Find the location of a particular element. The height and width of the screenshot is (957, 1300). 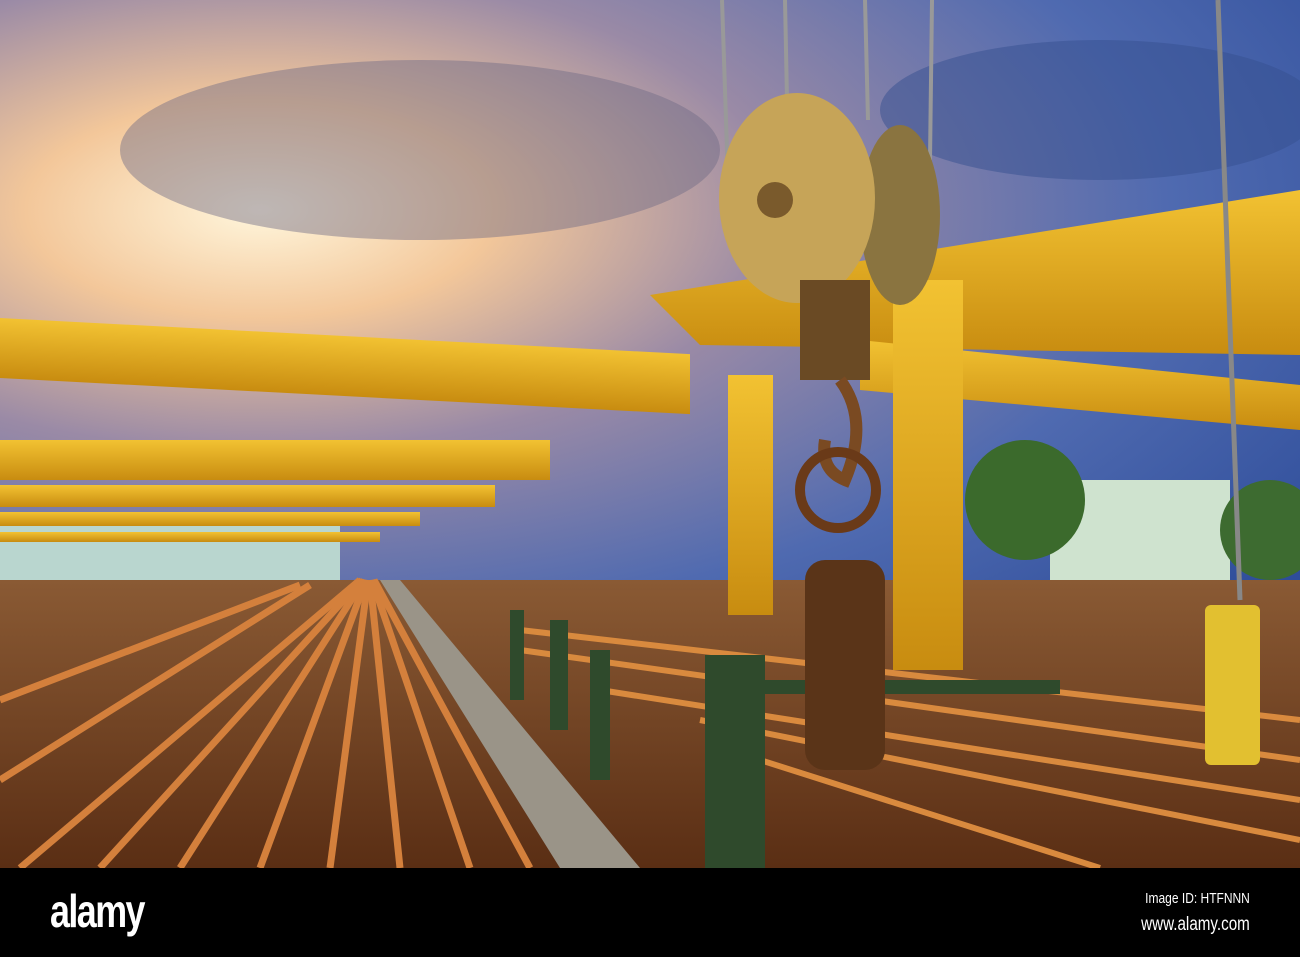

site-url: www.alamy.com is located at coordinates (1195, 924).